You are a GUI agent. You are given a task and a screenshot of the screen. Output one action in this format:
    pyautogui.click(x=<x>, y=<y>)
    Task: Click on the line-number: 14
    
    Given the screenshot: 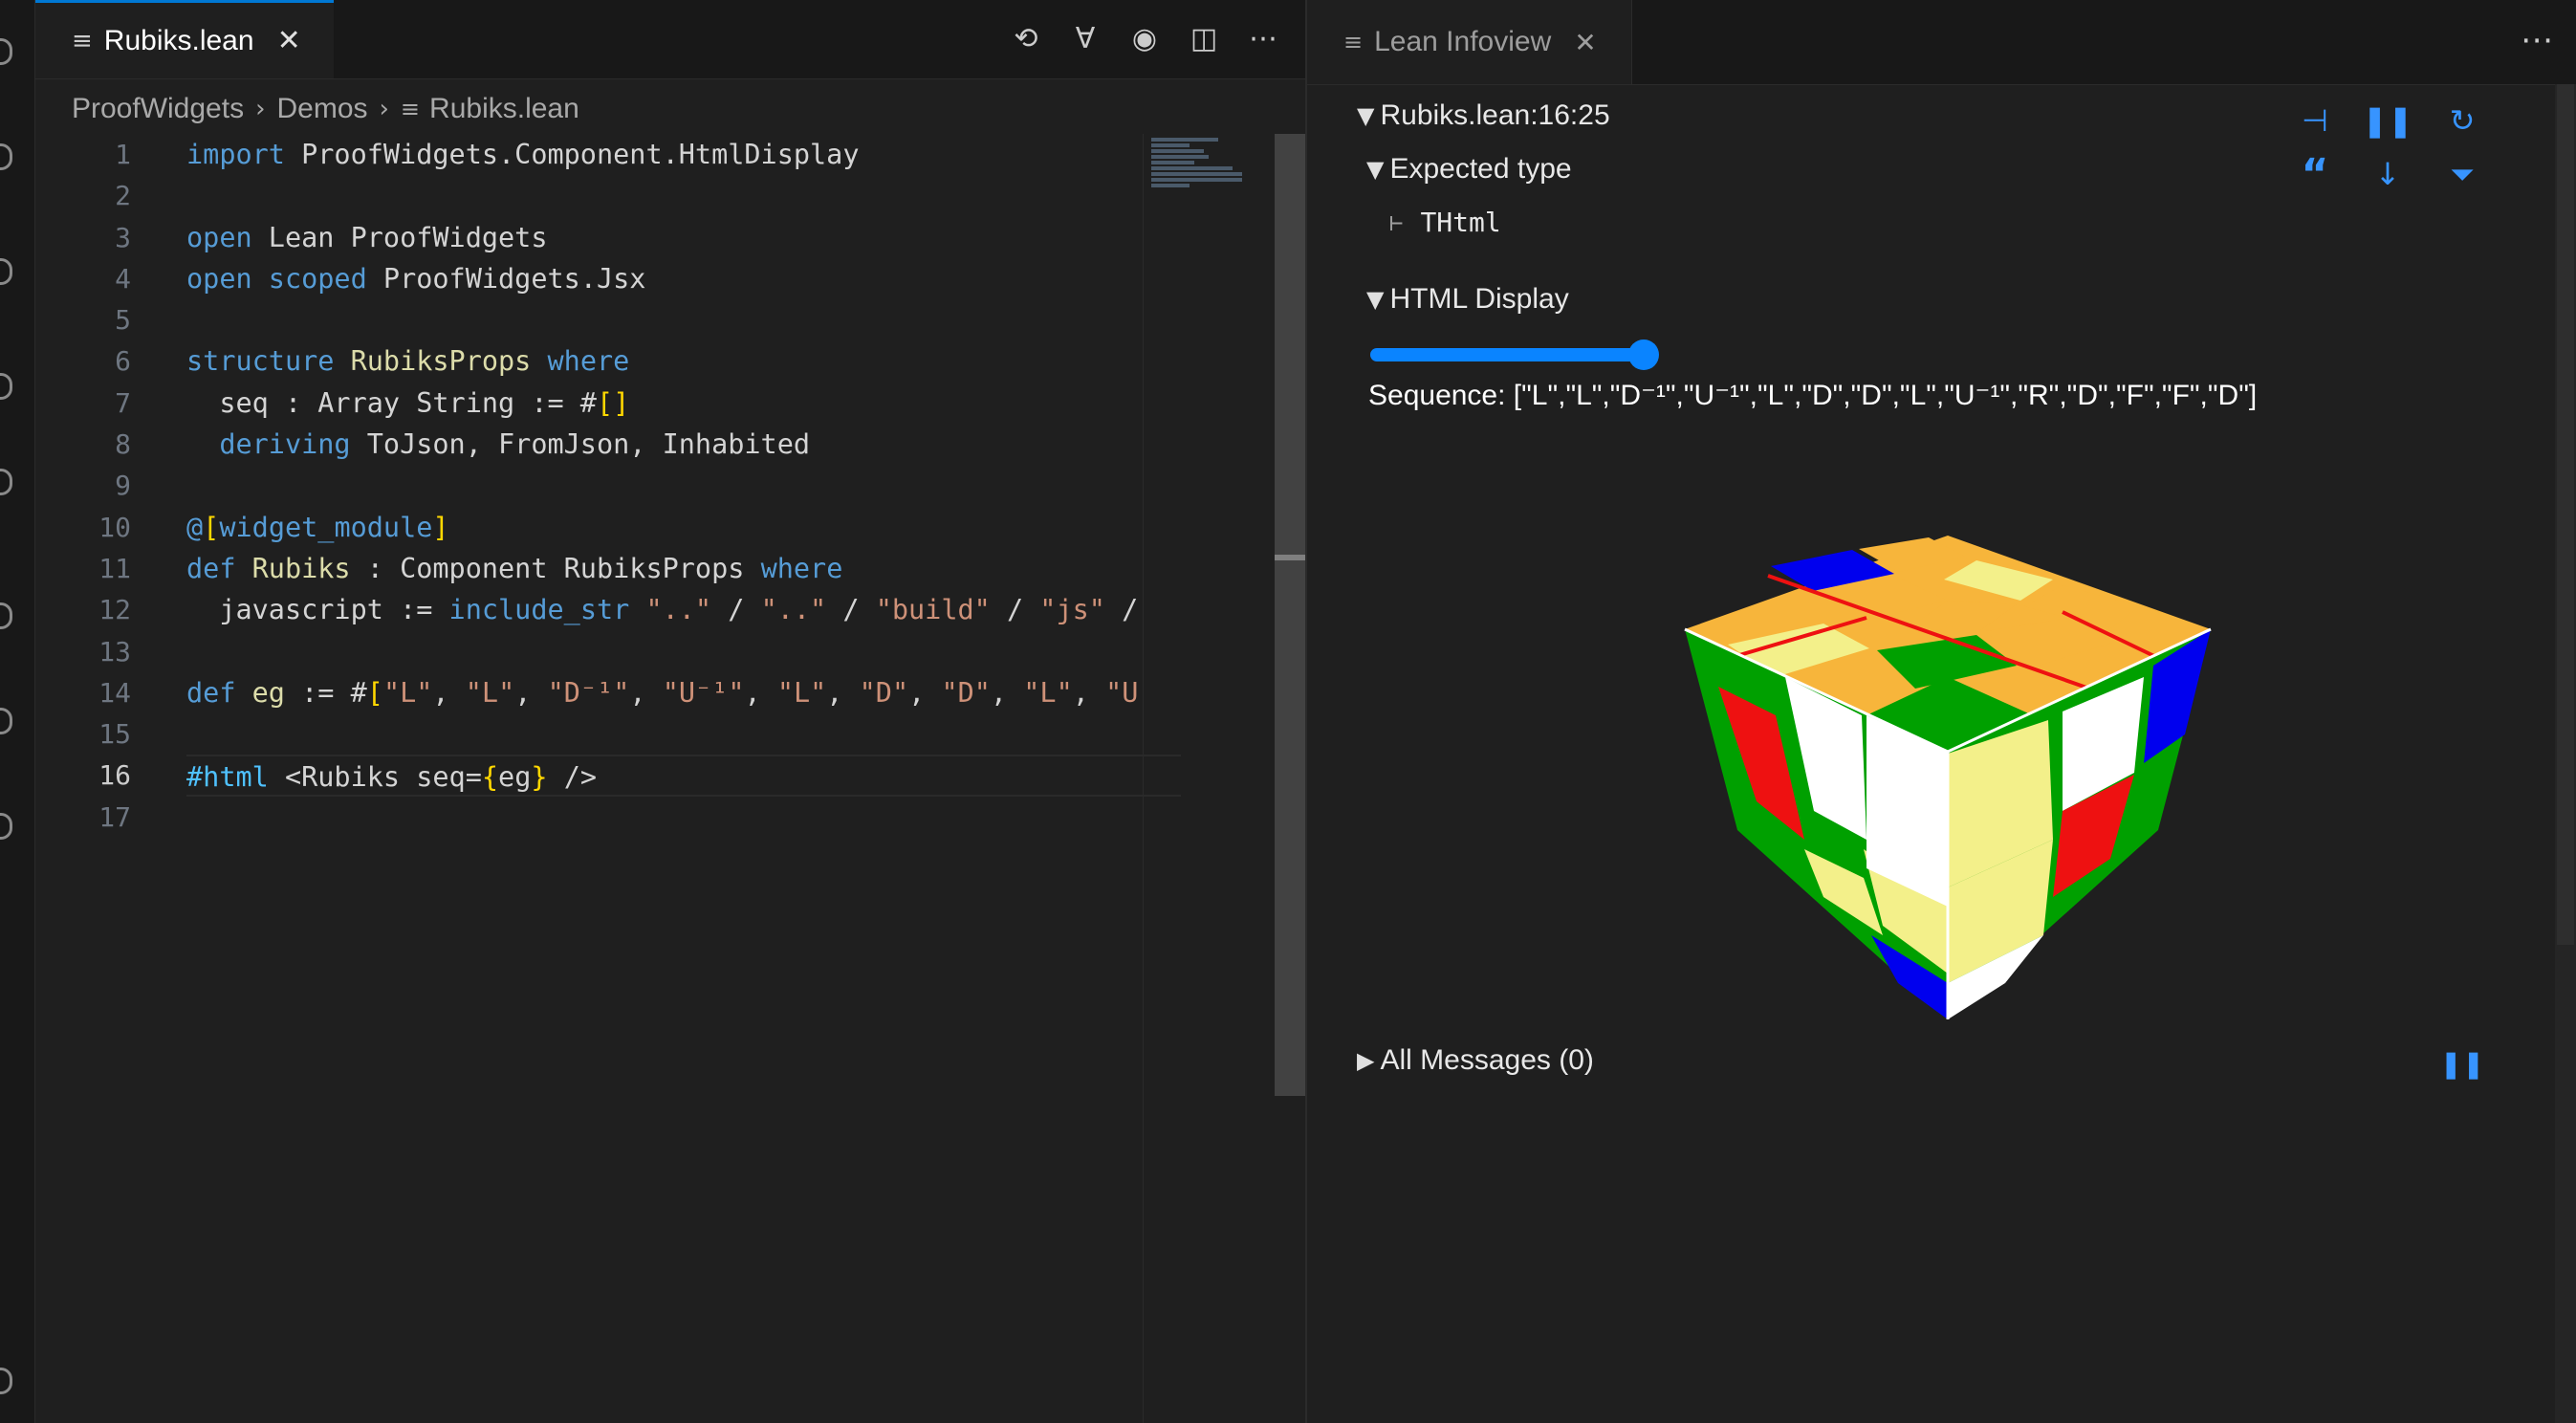 What is the action you would take?
    pyautogui.click(x=114, y=692)
    